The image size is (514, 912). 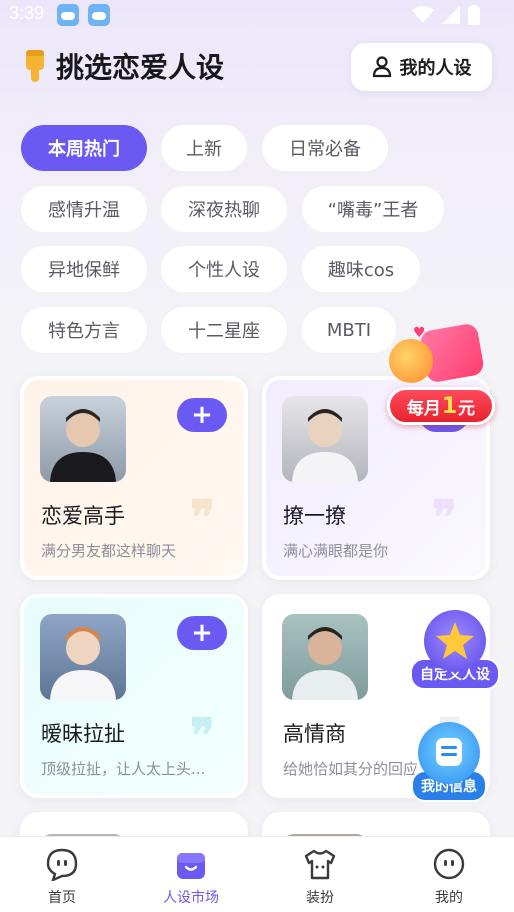 What do you see at coordinates (83, 516) in the screenshot?
I see `persona-name: 恋爱高手` at bounding box center [83, 516].